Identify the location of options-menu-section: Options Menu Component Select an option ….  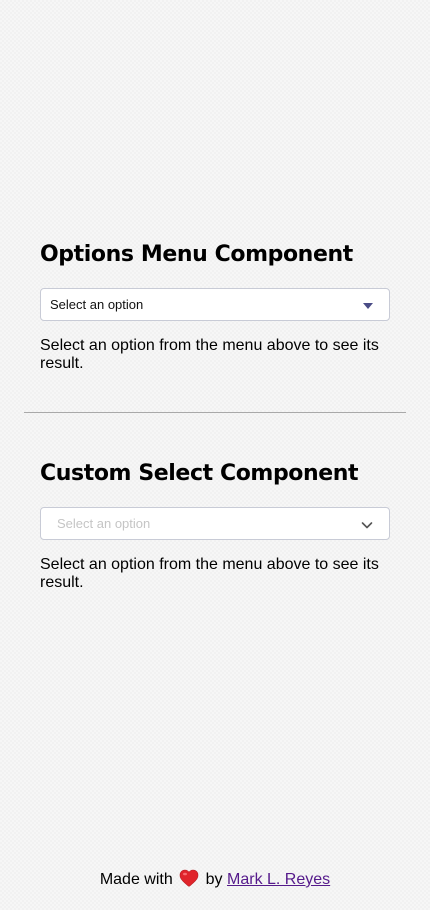
(215, 306).